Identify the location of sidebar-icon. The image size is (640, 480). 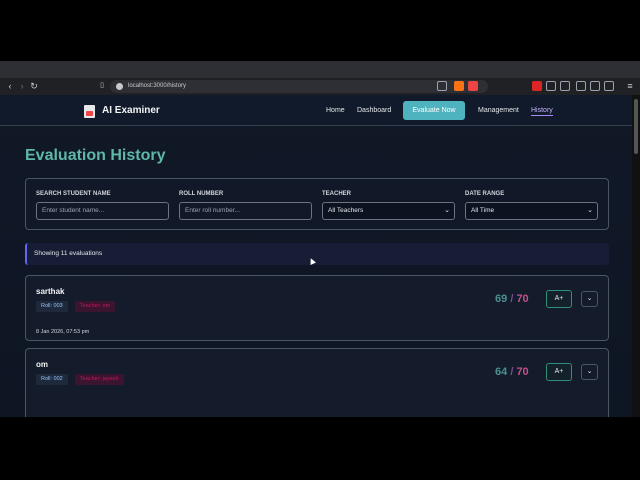
(581, 86).